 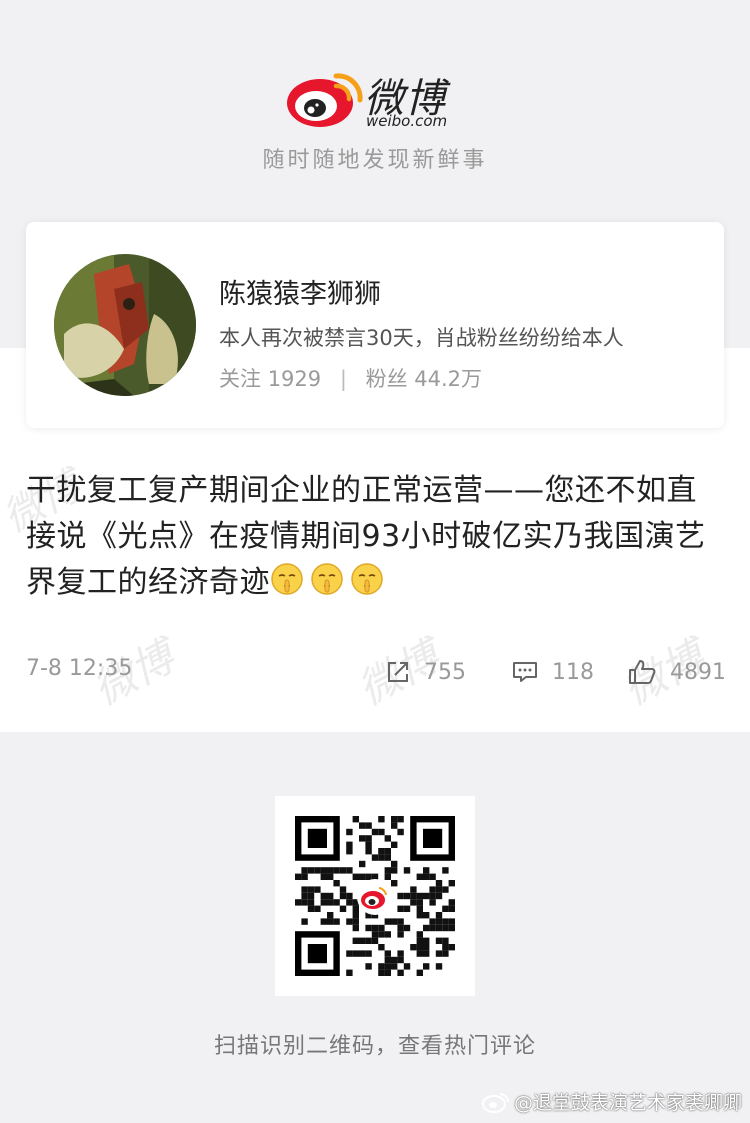 I want to click on avatar, so click(x=125, y=325).